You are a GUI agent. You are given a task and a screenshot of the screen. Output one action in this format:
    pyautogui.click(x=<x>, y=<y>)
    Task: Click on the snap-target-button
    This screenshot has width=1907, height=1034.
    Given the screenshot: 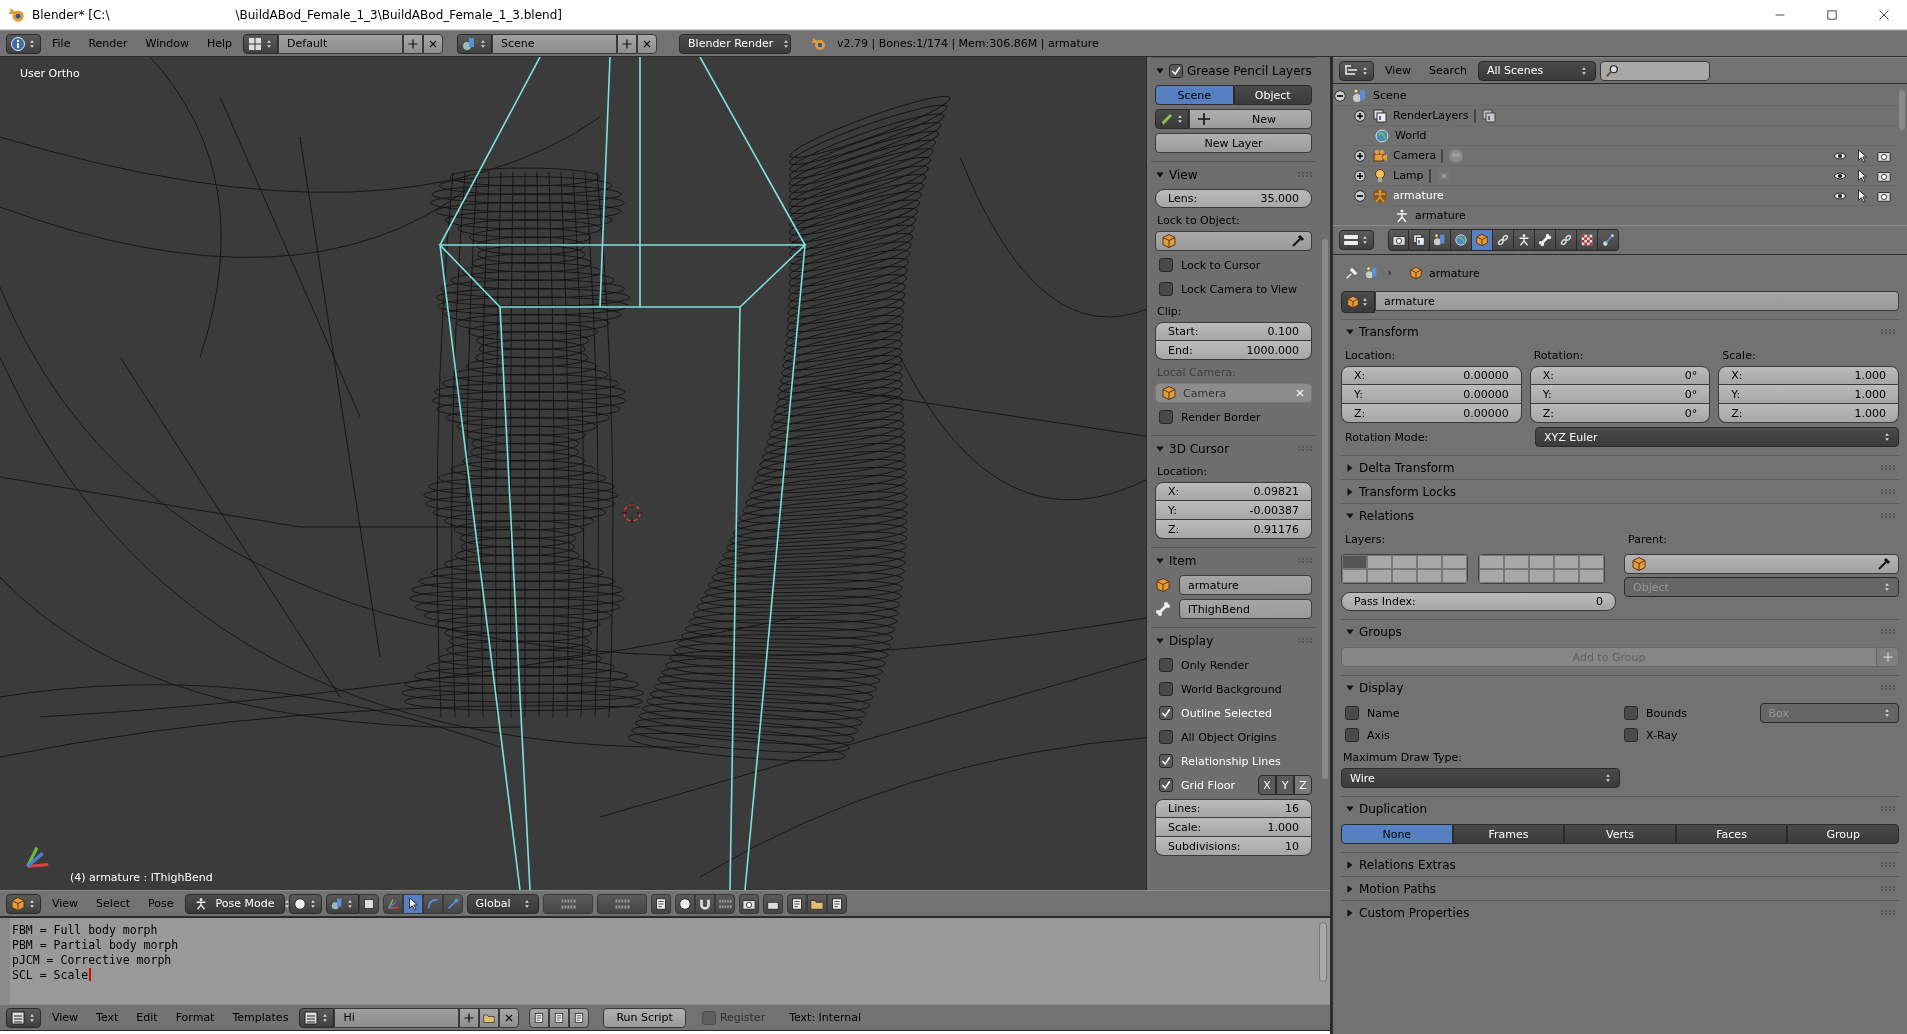 What is the action you would take?
    pyautogui.click(x=724, y=903)
    